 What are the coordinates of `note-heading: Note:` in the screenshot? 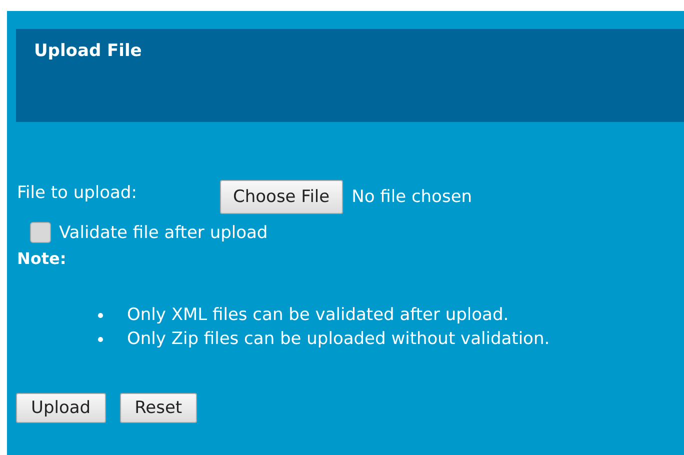 It's located at (42, 258).